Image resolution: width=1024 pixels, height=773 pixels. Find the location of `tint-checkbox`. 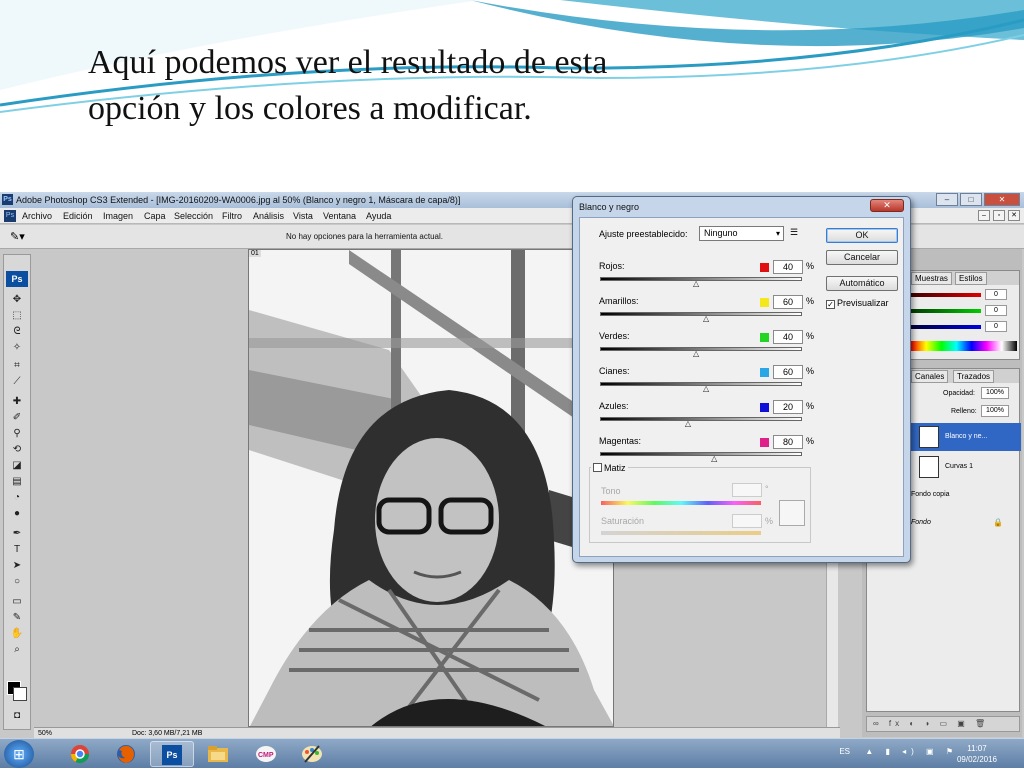

tint-checkbox is located at coordinates (597, 467).